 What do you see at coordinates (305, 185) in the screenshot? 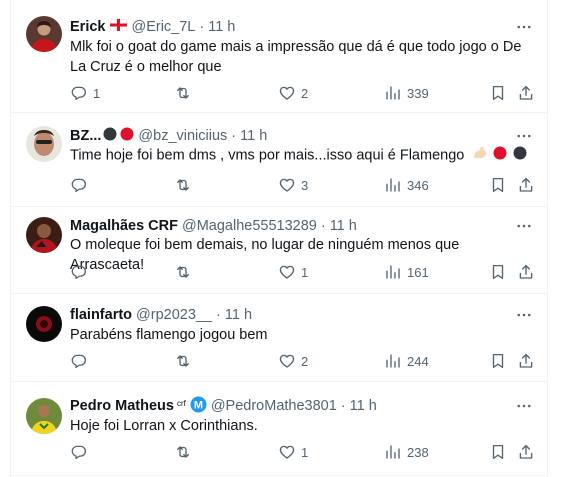
I see `like-count: 3` at bounding box center [305, 185].